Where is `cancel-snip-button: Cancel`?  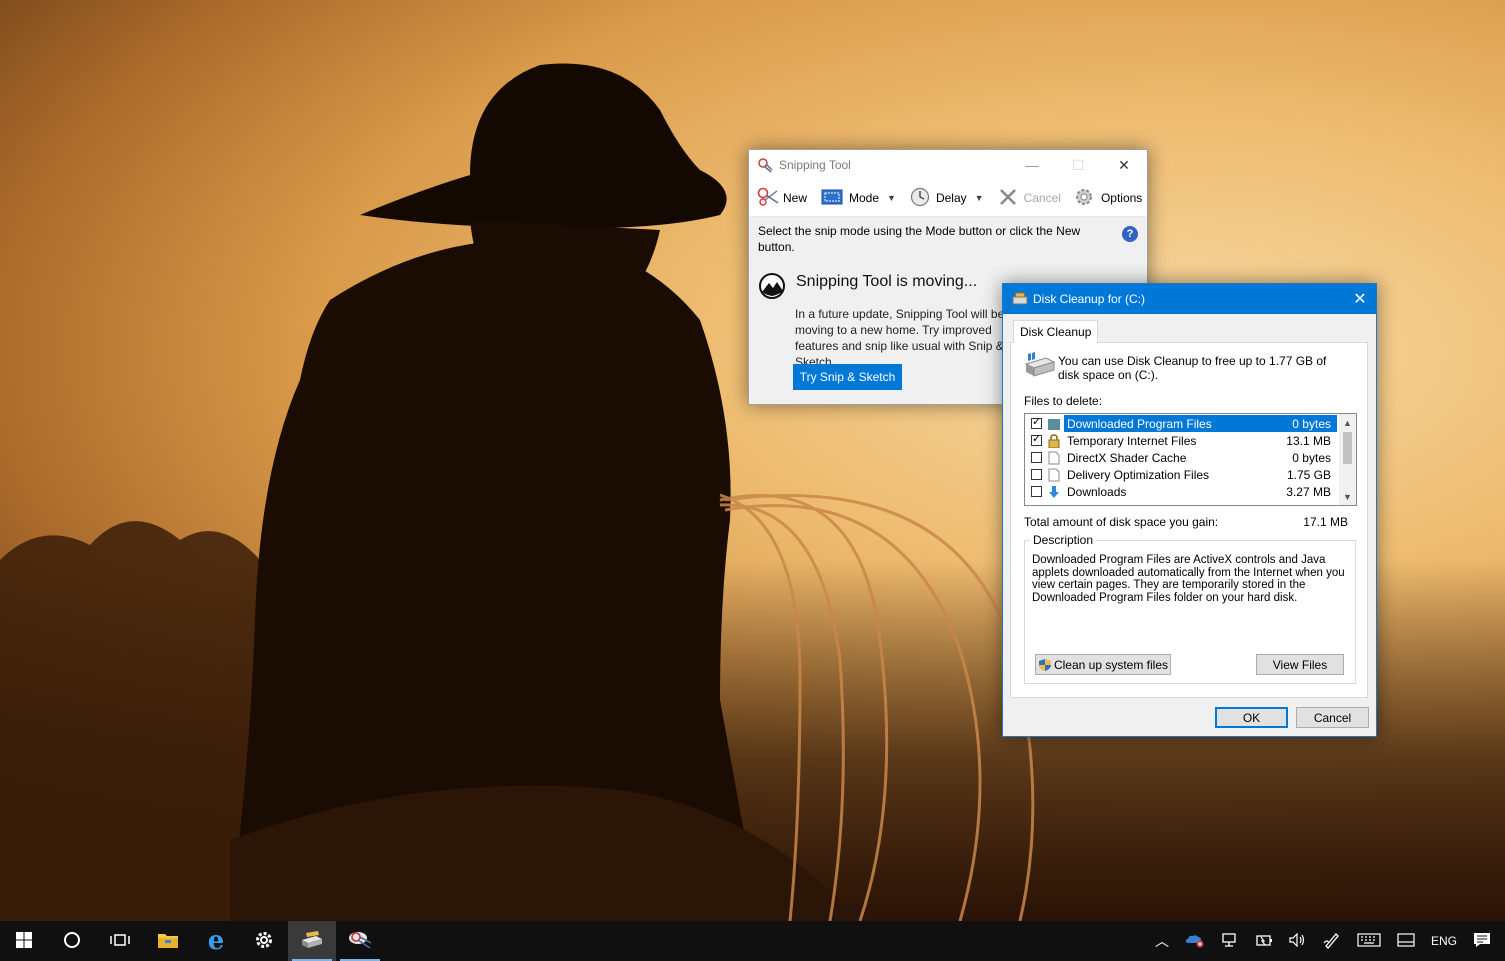
cancel-snip-button: Cancel is located at coordinates (1029, 198).